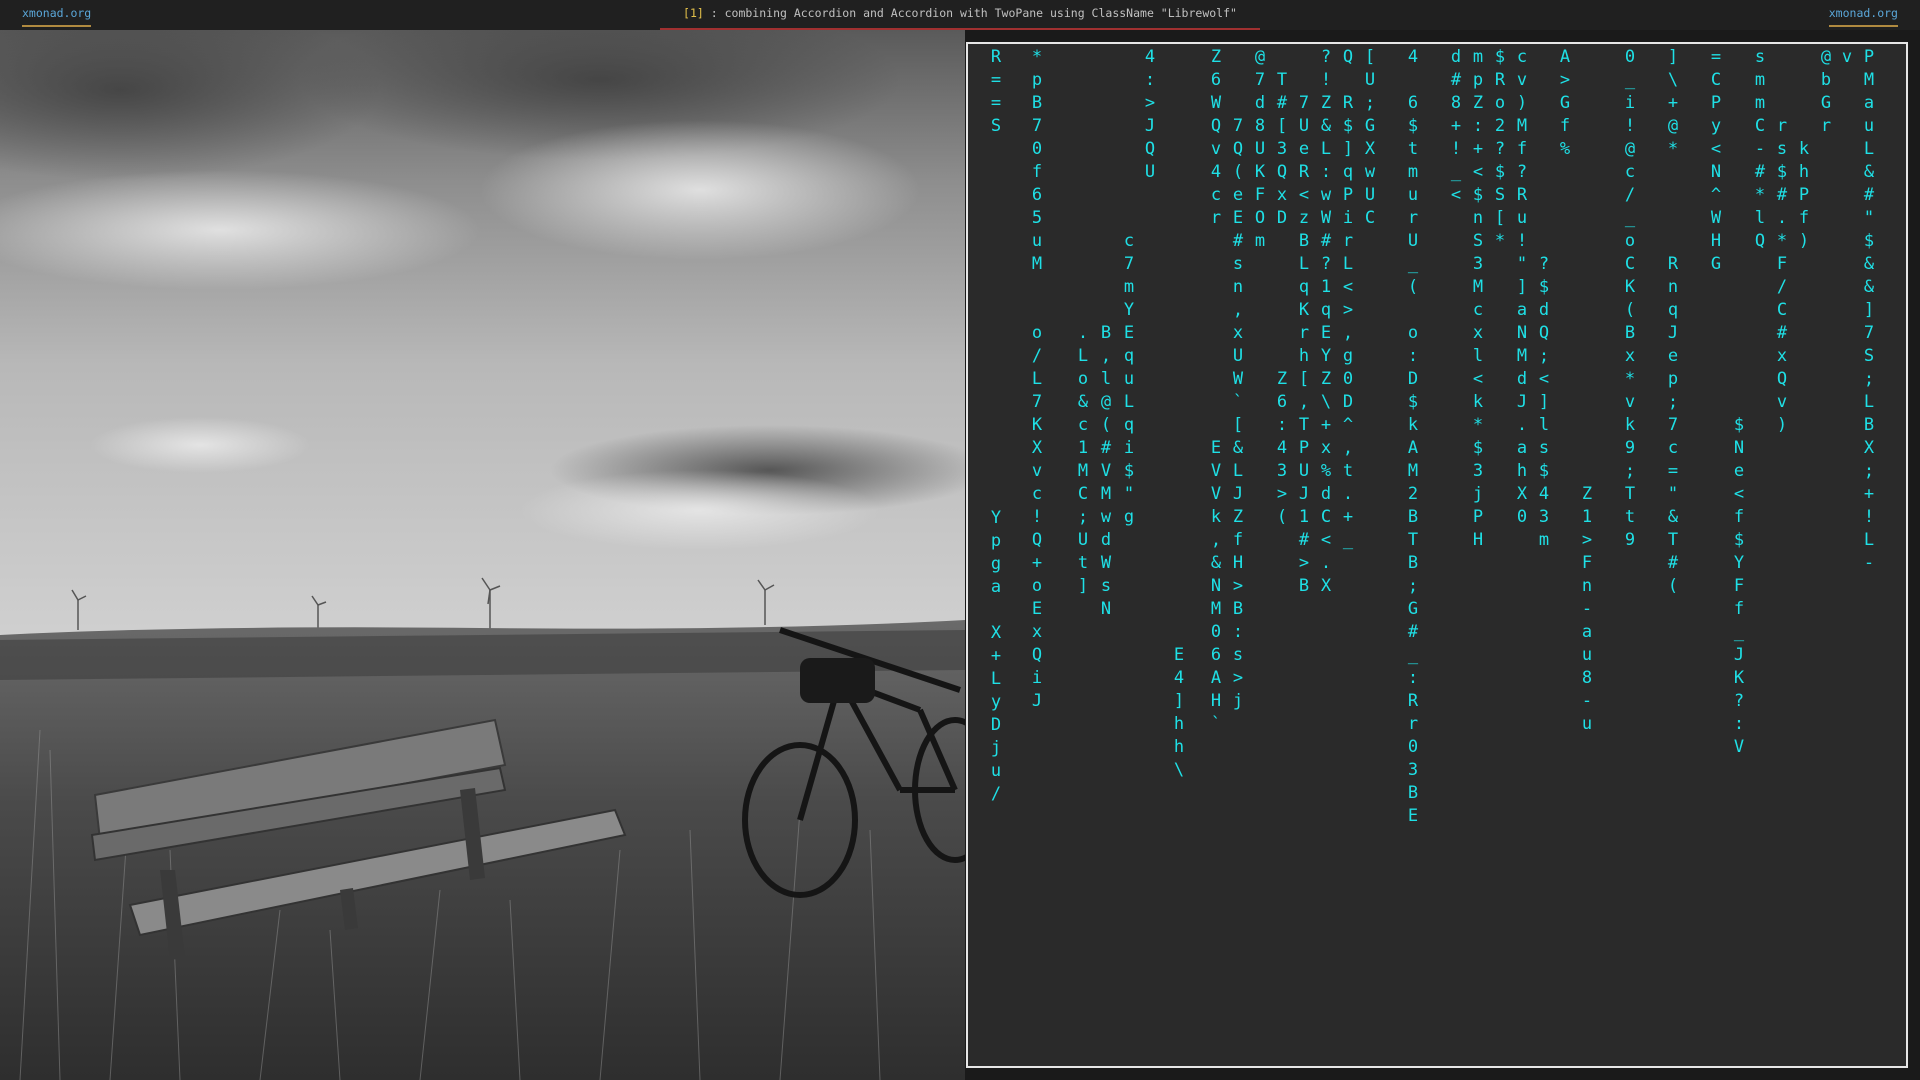 The width and height of the screenshot is (1920, 1080). I want to click on matrix-column: Z 1 > F n - a u 8 - u, so click(1587, 609).